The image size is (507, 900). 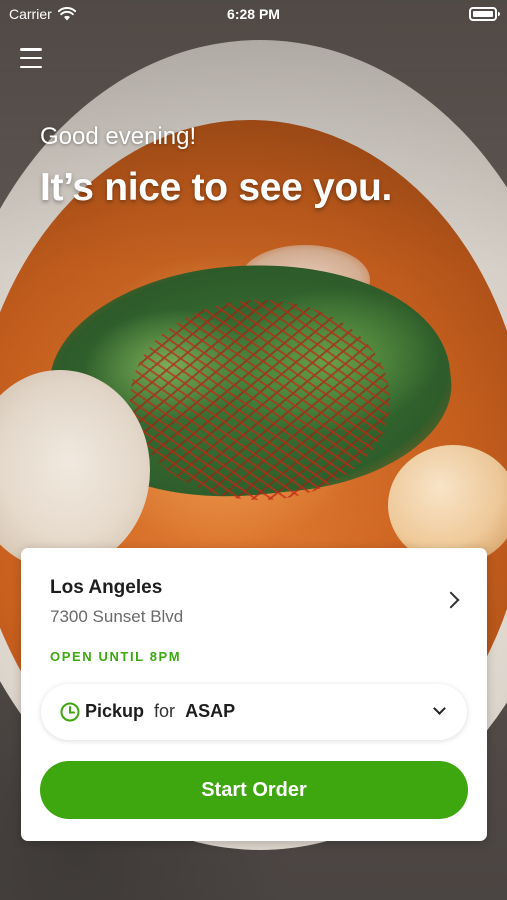 What do you see at coordinates (451, 600) in the screenshot?
I see `chevron-right-icon` at bounding box center [451, 600].